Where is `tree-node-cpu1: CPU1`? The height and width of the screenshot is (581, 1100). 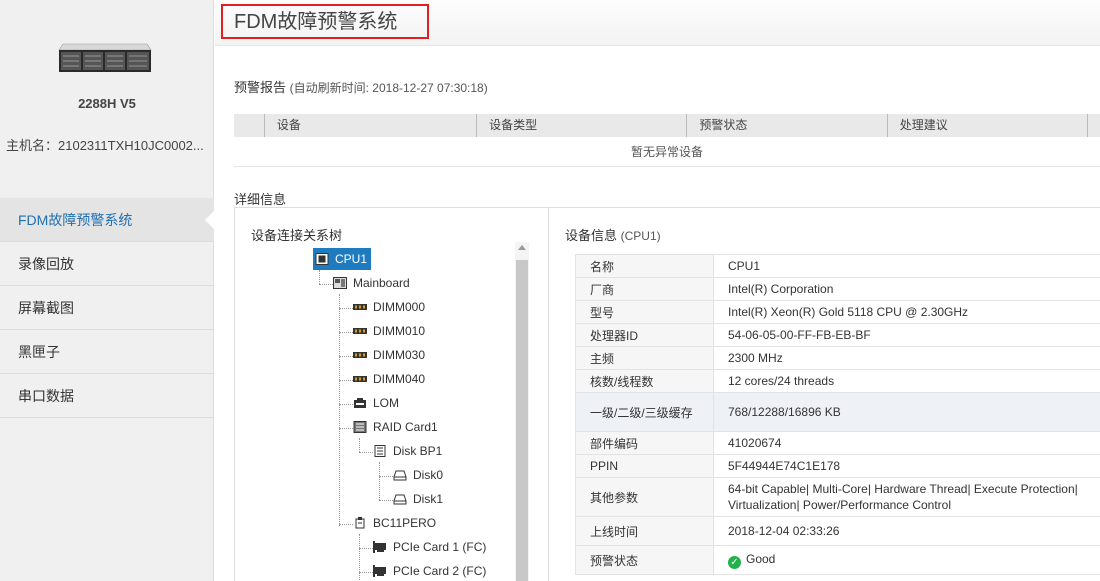 tree-node-cpu1: CPU1 is located at coordinates (342, 259).